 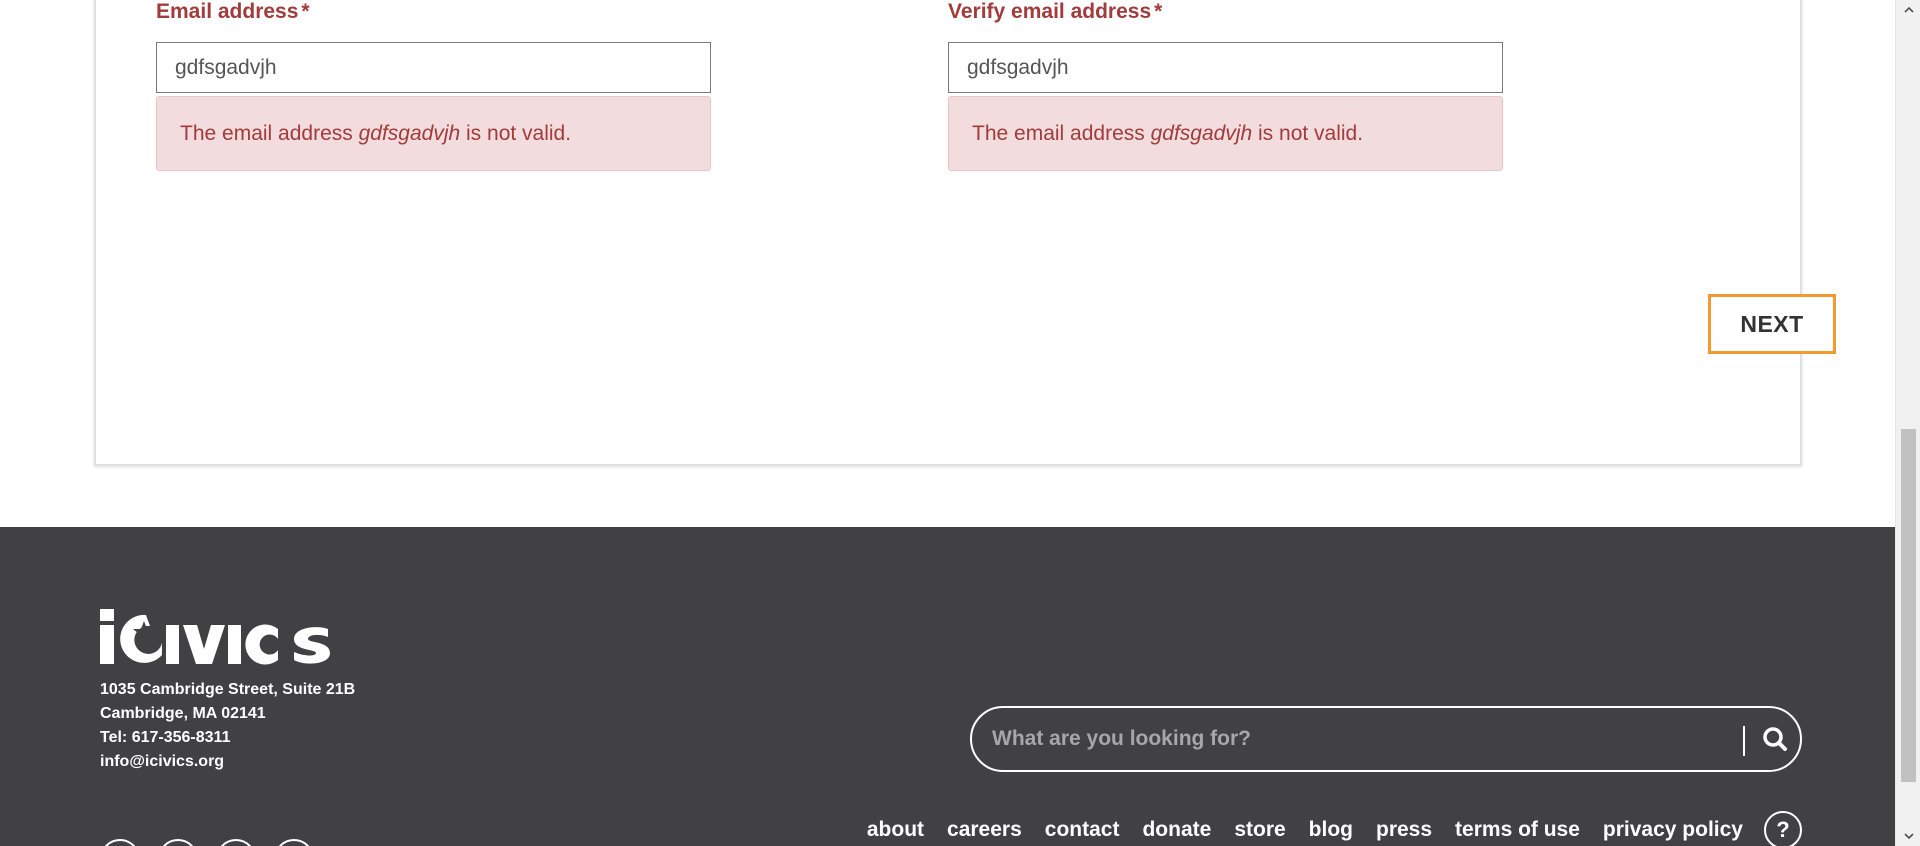 I want to click on icivics-logo-mark, so click(x=215, y=637).